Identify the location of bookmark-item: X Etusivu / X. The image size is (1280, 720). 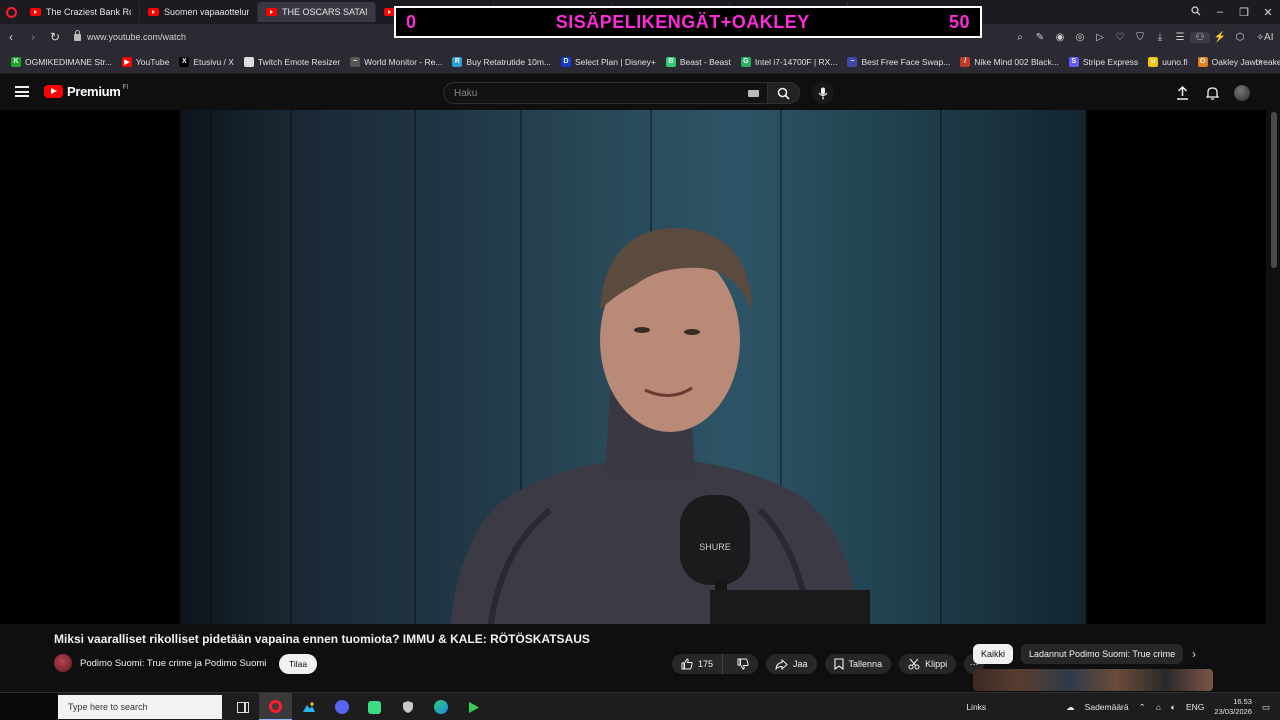
(206, 61).